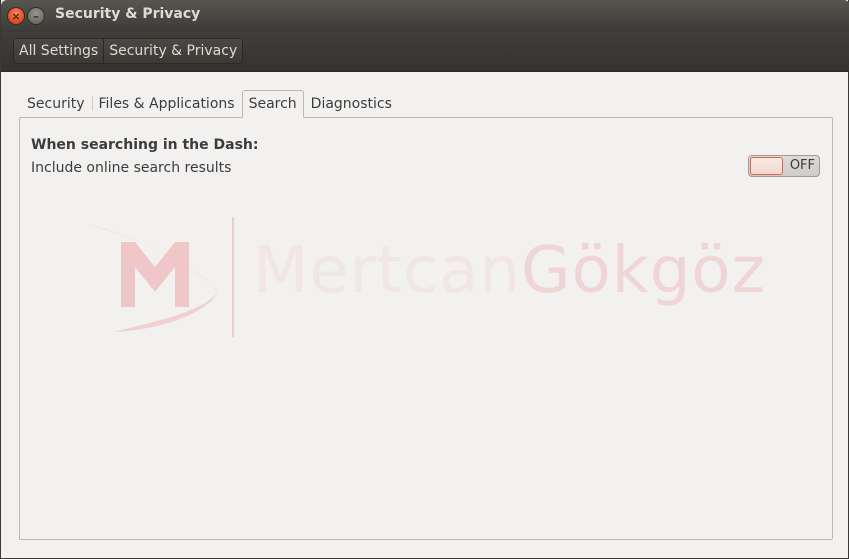 This screenshot has height=559, width=849. I want to click on minimize-window-button: –, so click(36, 16).